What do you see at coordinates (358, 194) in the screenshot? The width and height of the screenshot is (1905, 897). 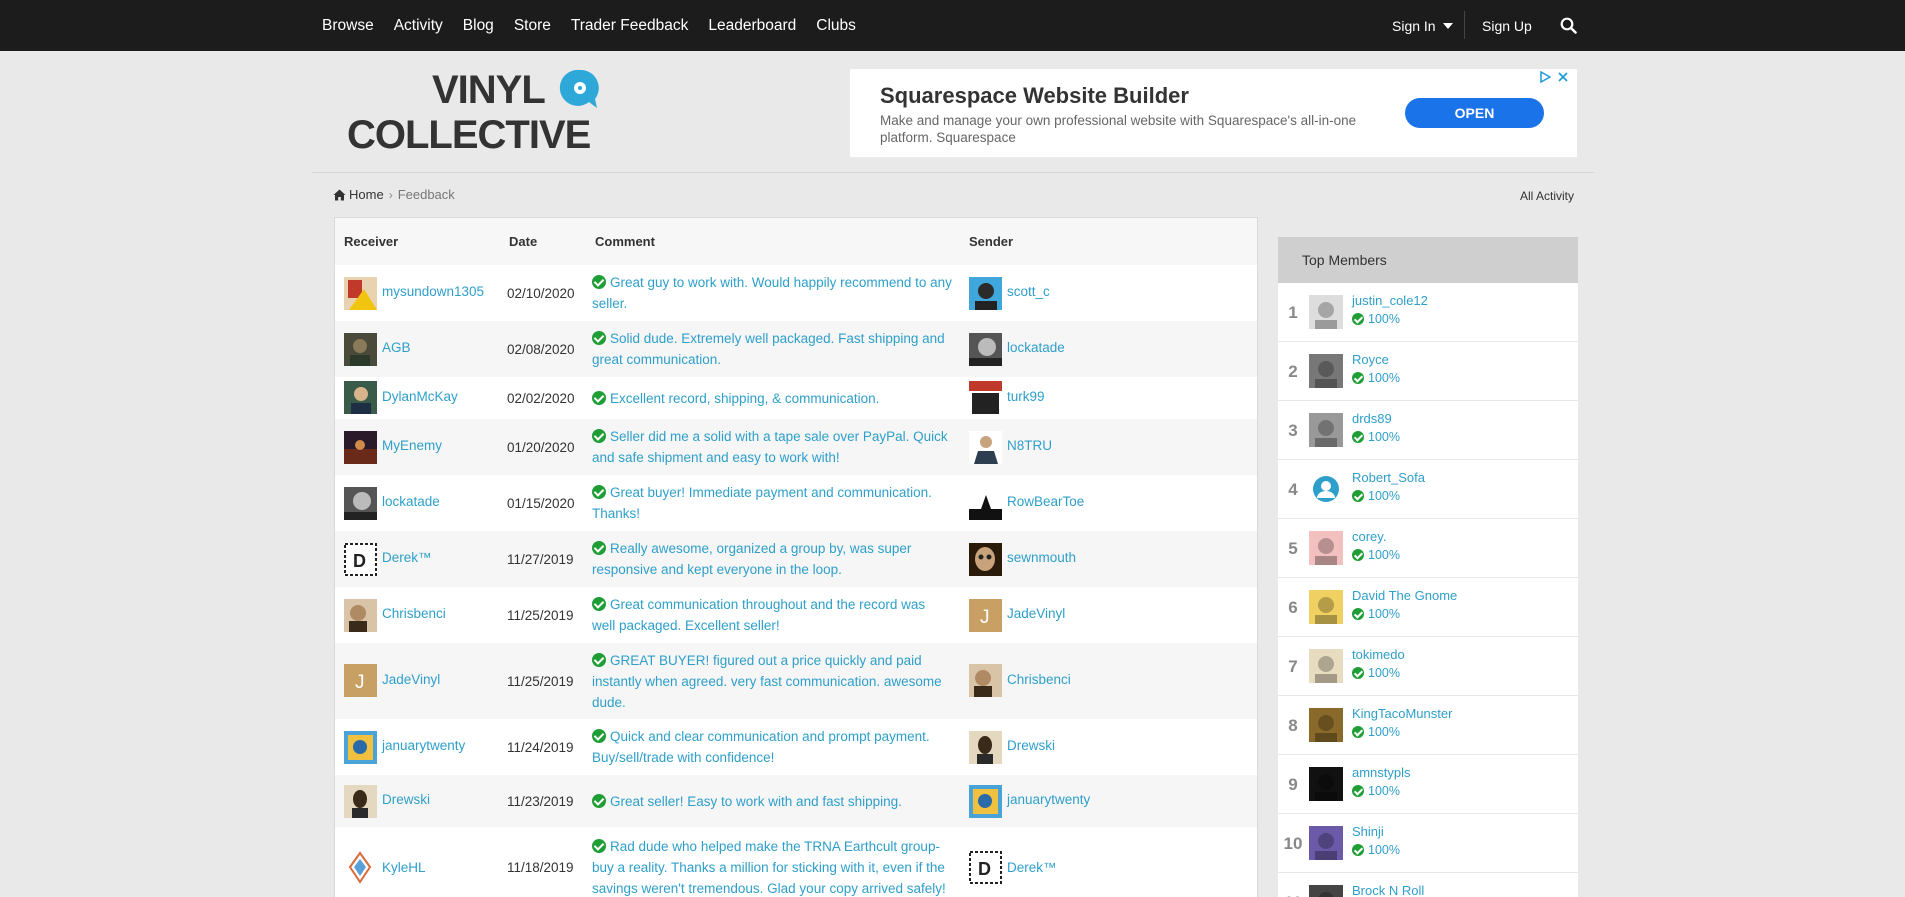 I see `breadcrumb-home: Home` at bounding box center [358, 194].